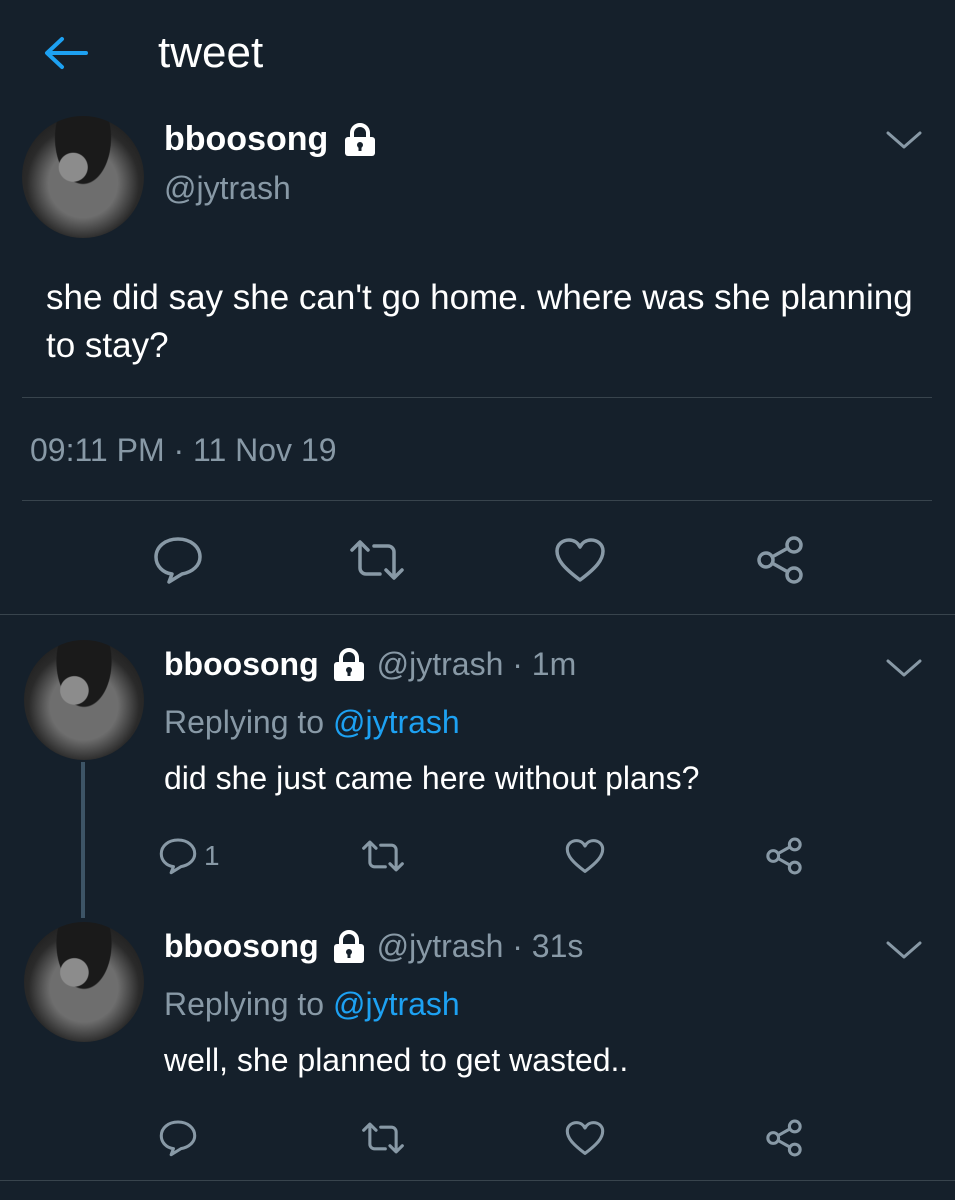  I want to click on reply-header: bboosong @jytrash · 31s, so click(373, 946).